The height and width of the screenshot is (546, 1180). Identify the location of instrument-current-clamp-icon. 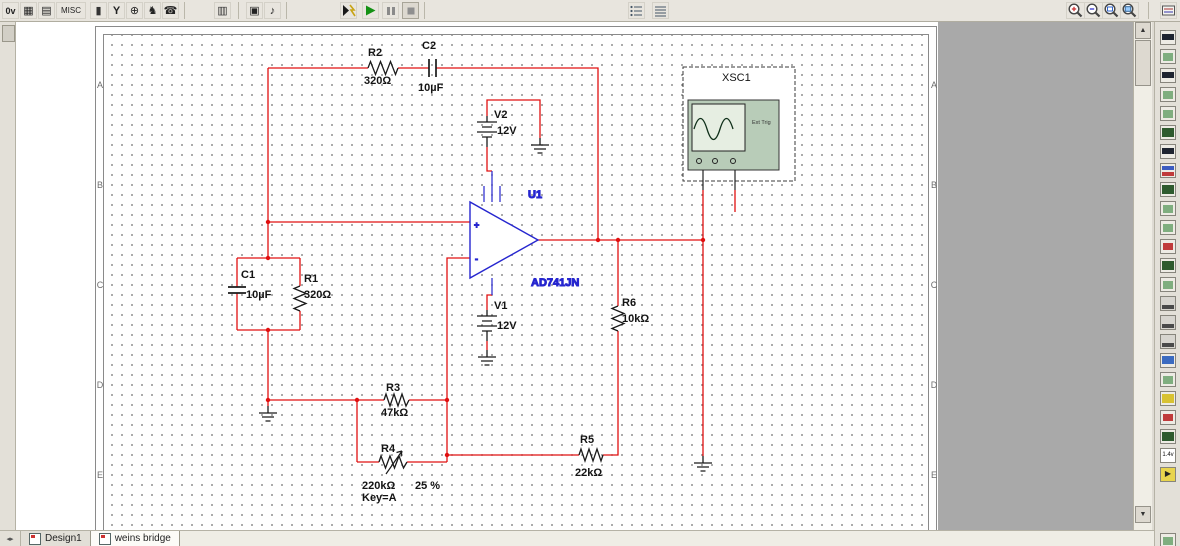
(1168, 417).